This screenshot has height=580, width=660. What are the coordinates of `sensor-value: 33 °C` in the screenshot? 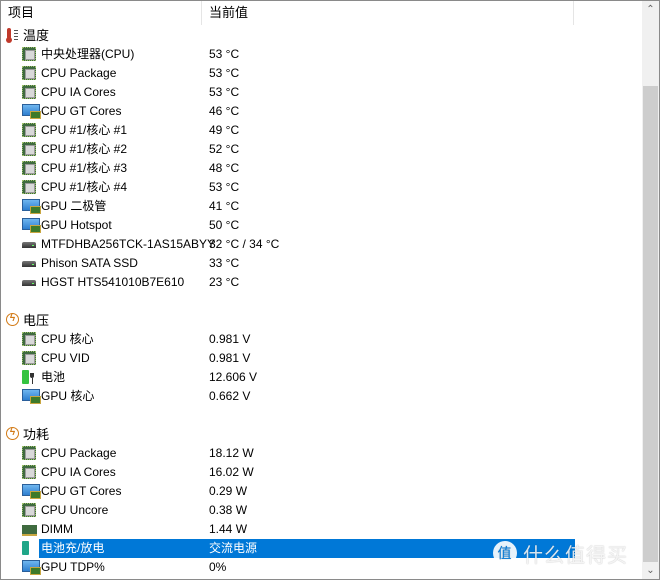 It's located at (224, 263).